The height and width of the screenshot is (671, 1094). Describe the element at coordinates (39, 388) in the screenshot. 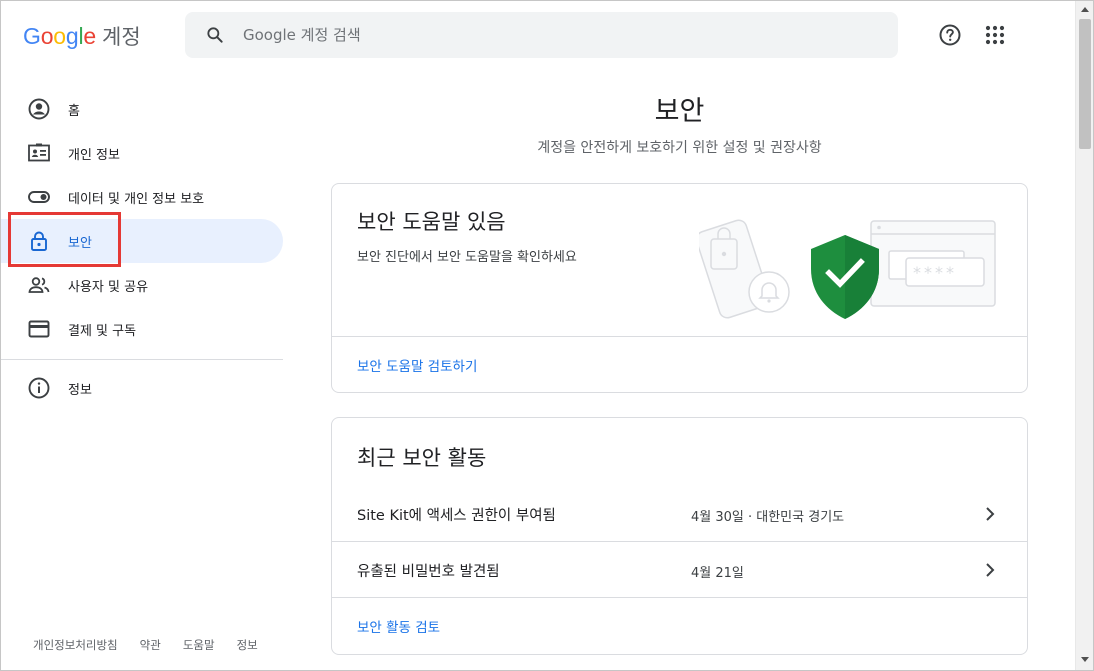

I see `info-icon` at that location.